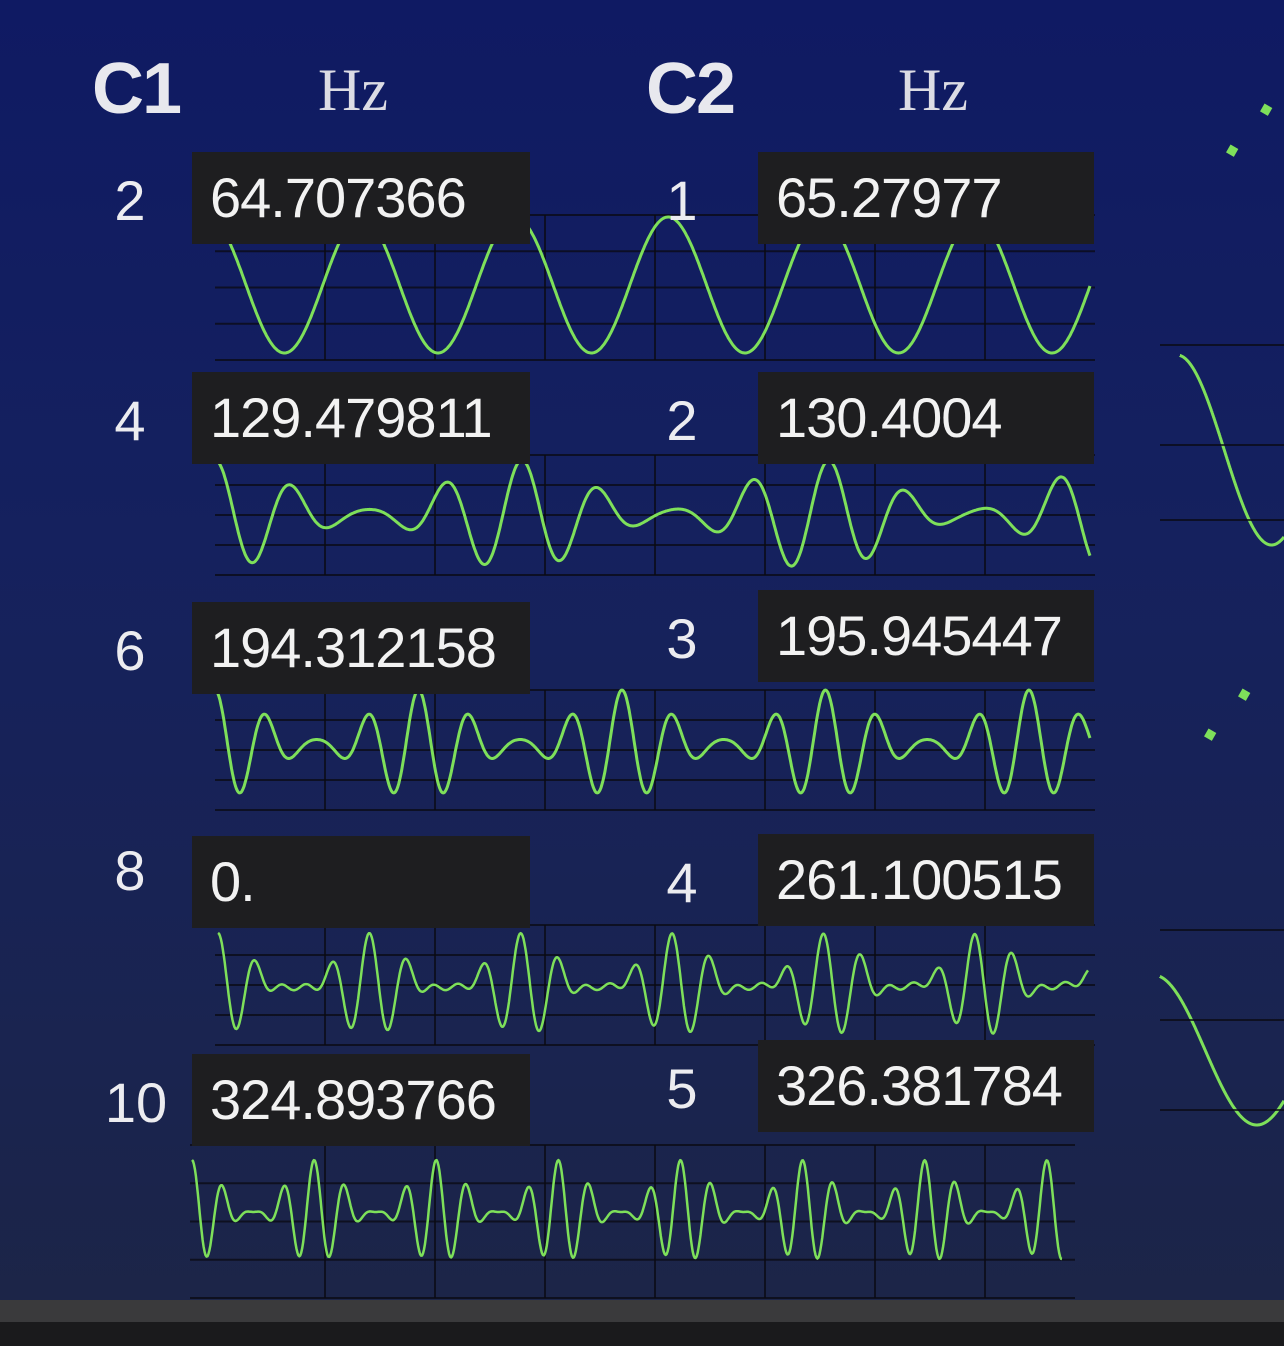 Image resolution: width=1284 pixels, height=1346 pixels. Describe the element at coordinates (130, 420) in the screenshot. I see `c1-row-index: 4` at that location.